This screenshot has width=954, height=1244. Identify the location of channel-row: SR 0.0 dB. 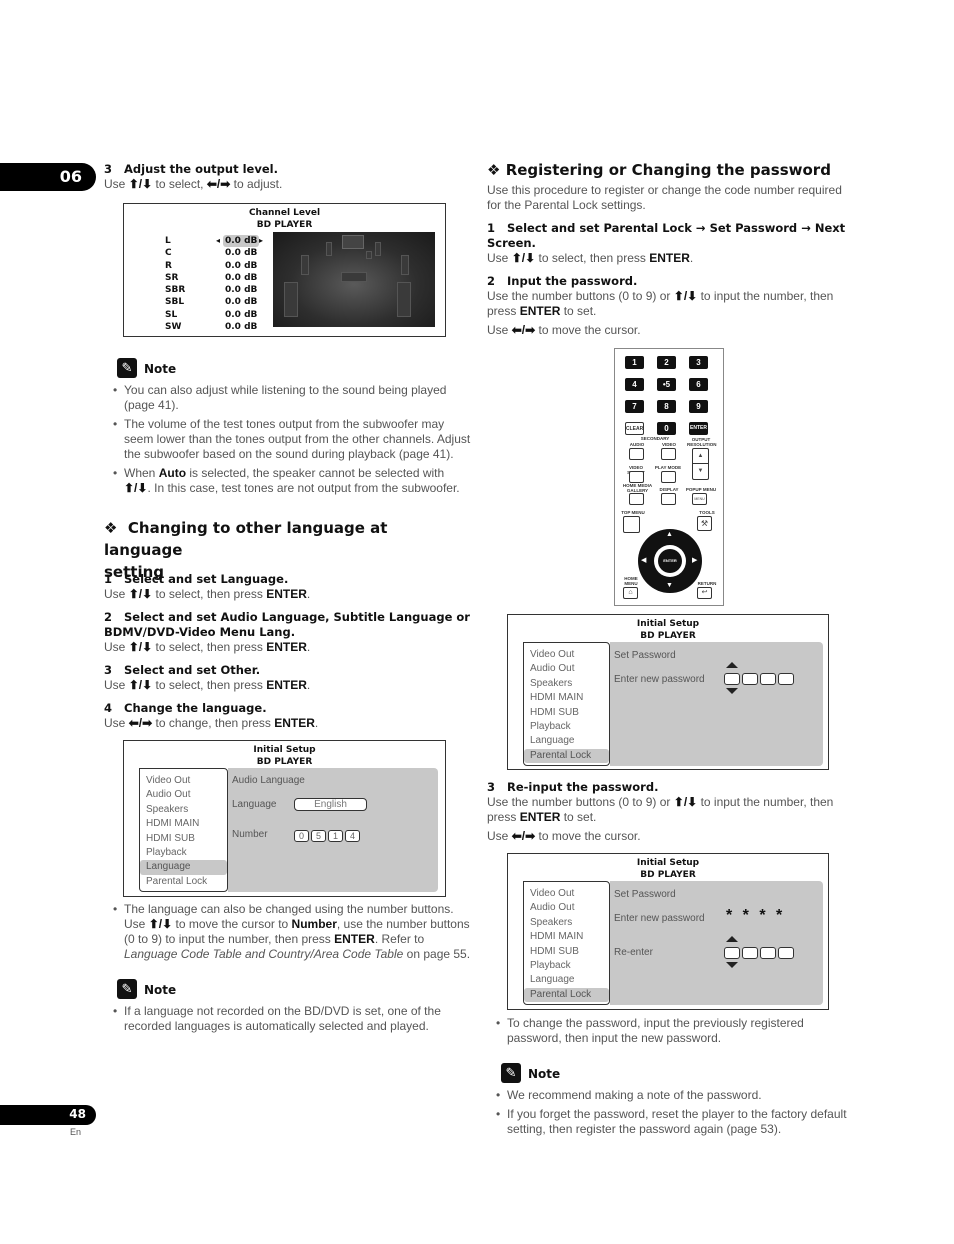
(213, 278).